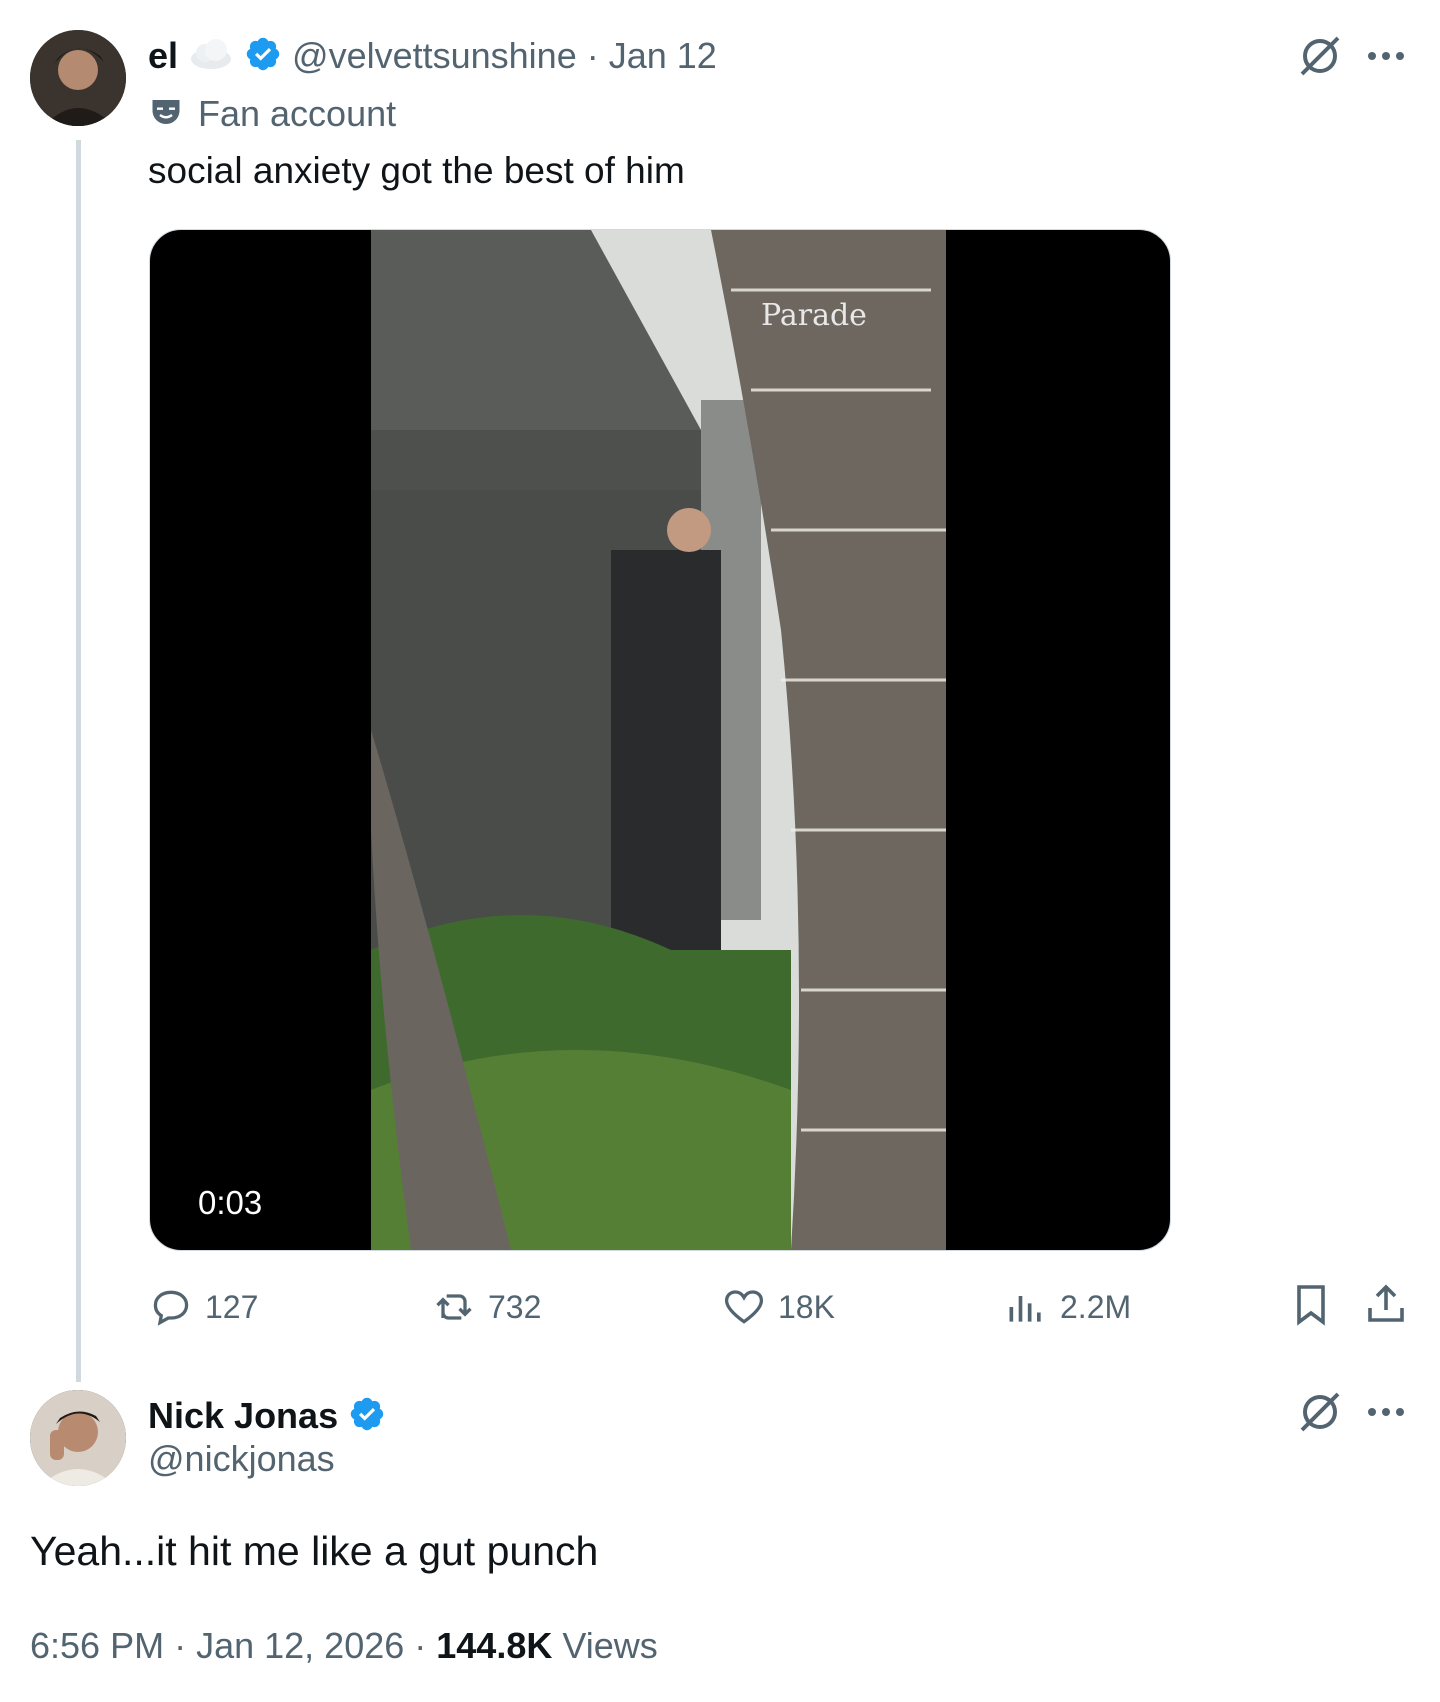  Describe the element at coordinates (515, 1306) in the screenshot. I see `repost-count: 732` at that location.